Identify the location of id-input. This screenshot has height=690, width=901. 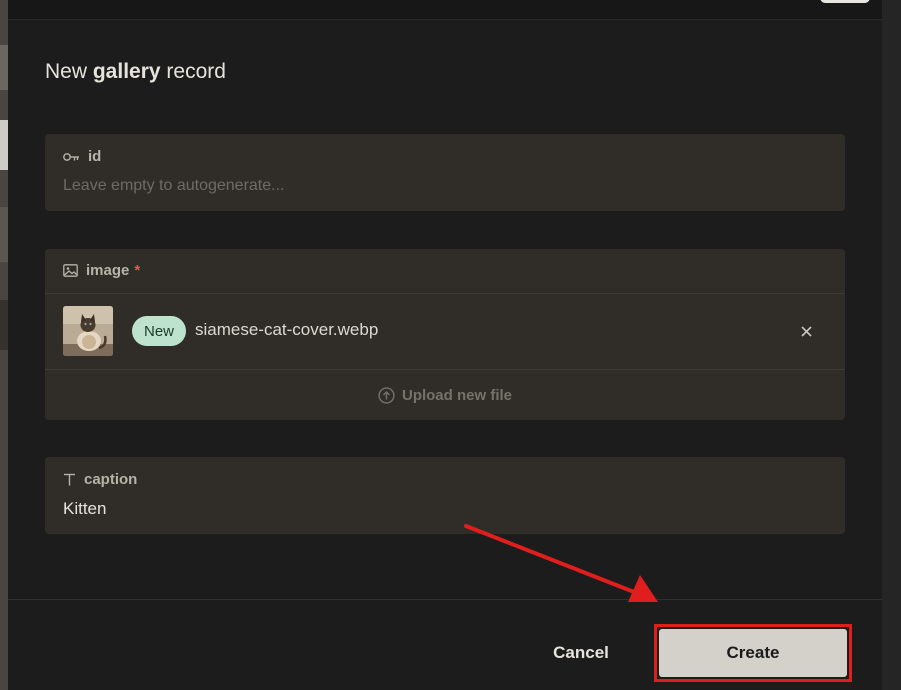
(443, 186).